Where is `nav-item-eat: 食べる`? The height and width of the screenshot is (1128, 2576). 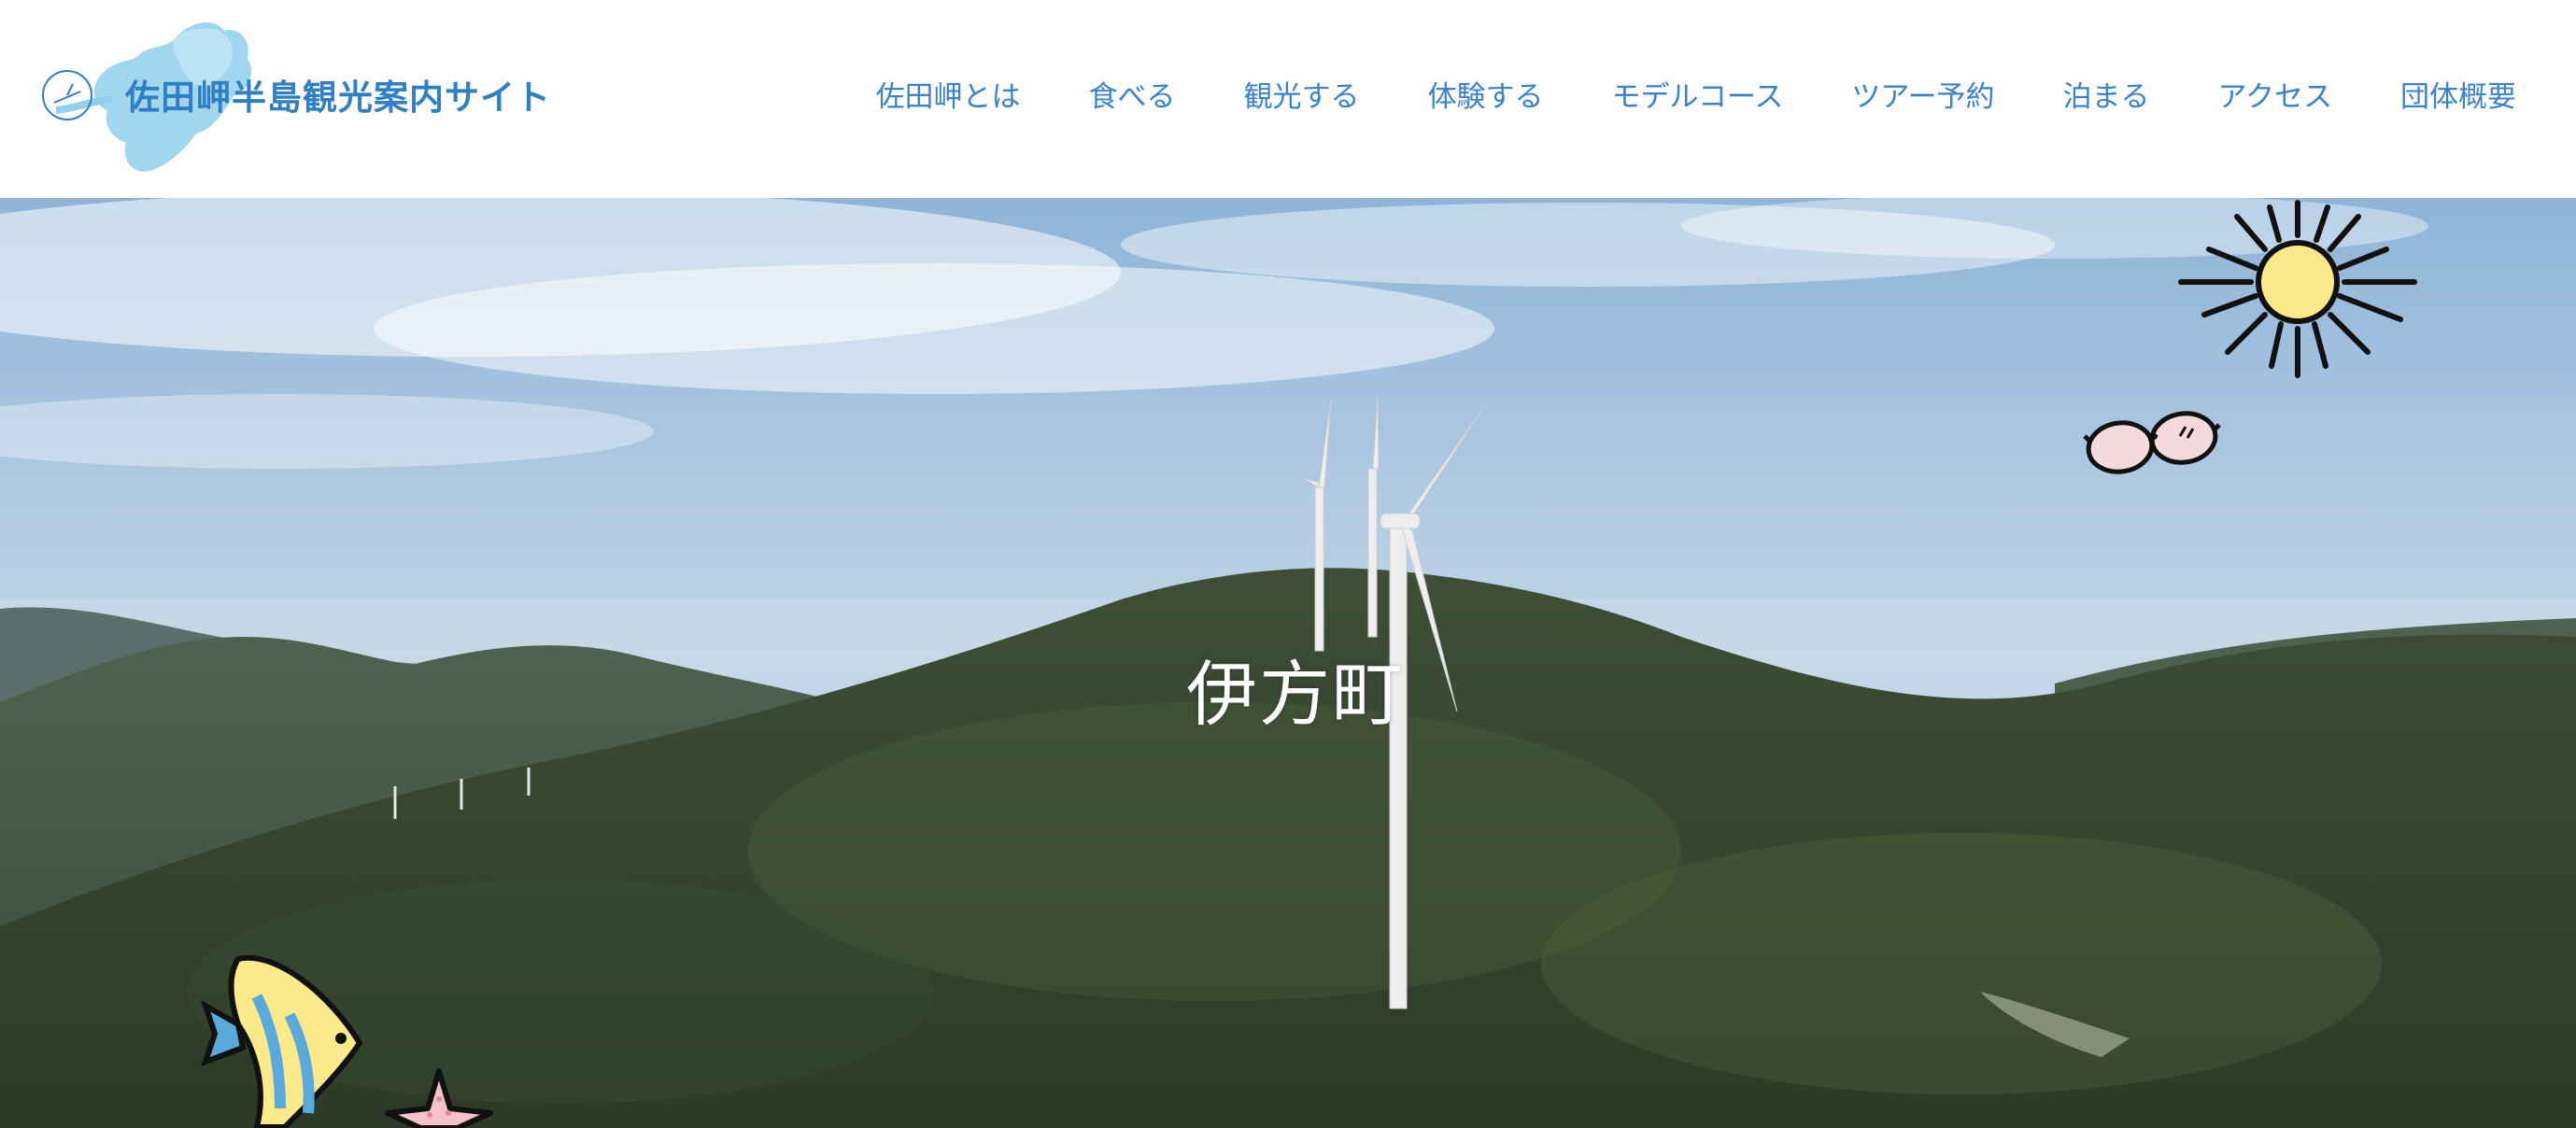
nav-item-eat: 食べる is located at coordinates (1132, 94).